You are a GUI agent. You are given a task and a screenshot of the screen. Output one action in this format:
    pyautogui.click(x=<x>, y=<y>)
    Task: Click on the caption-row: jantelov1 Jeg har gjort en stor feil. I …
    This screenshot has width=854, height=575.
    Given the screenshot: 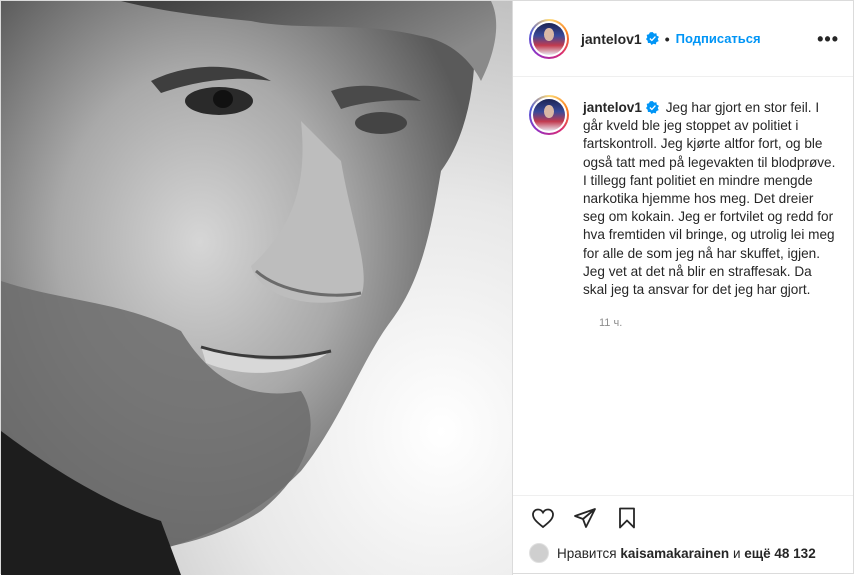 What is the action you would take?
    pyautogui.click(x=683, y=197)
    